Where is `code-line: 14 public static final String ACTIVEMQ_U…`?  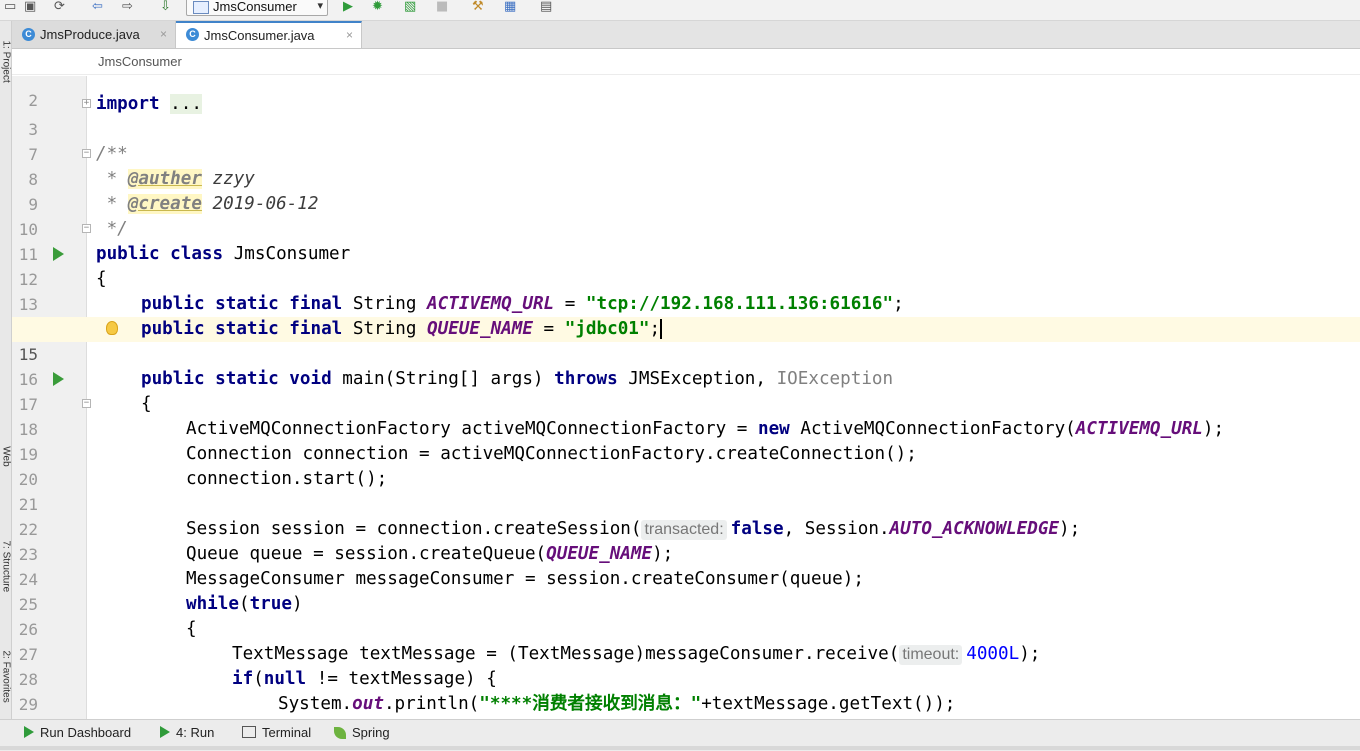
code-line: 14 public static final String ACTIVEMQ_U… is located at coordinates (686, 315).